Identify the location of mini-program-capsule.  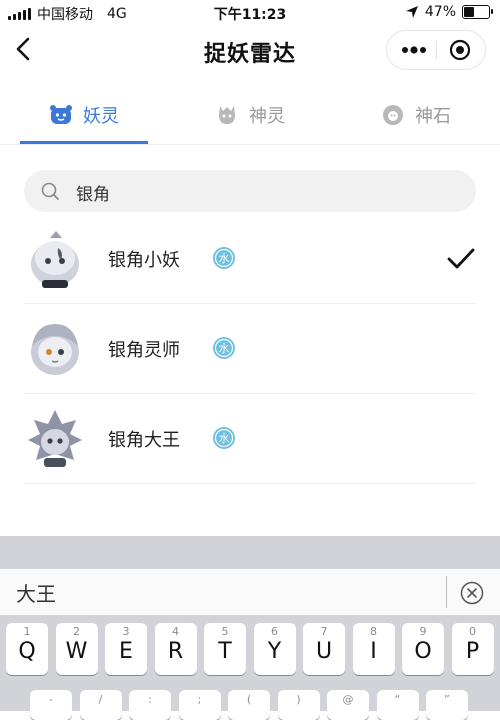
(436, 50).